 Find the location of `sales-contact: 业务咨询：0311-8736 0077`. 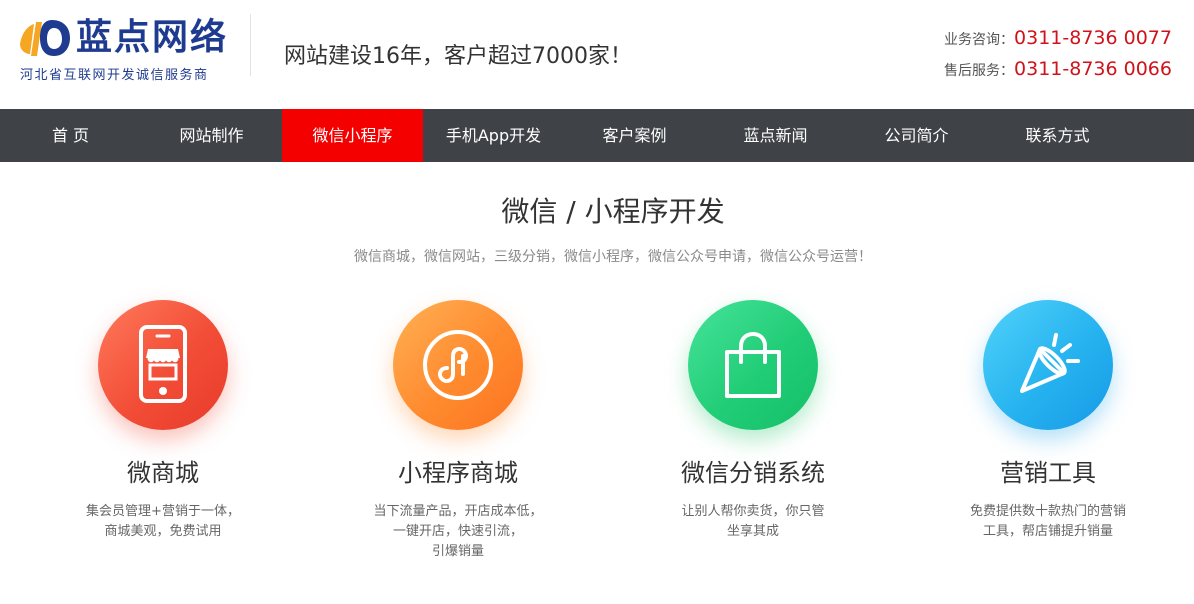

sales-contact: 业务咨询：0311-8736 0077 is located at coordinates (1058, 39).